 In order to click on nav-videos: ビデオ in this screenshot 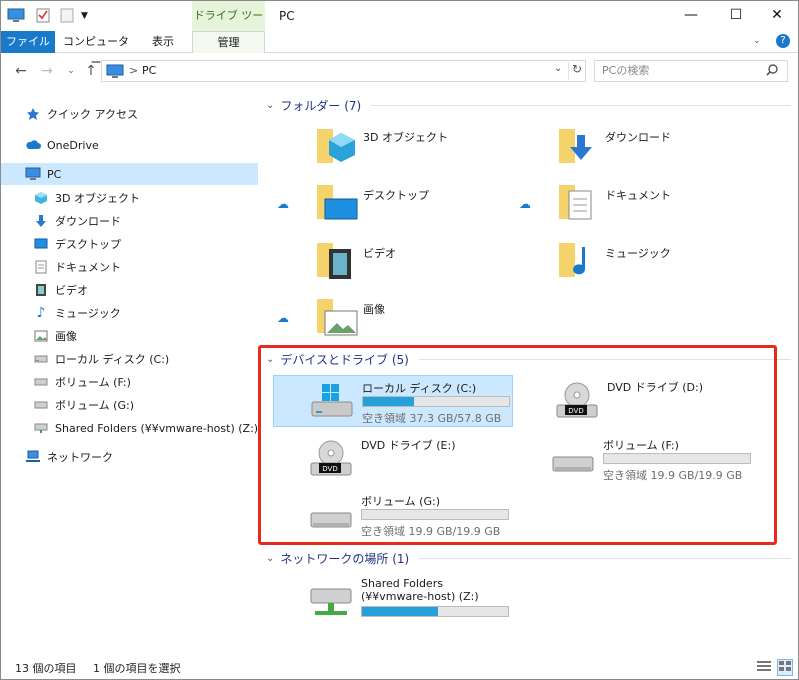, I will do `click(60, 290)`.